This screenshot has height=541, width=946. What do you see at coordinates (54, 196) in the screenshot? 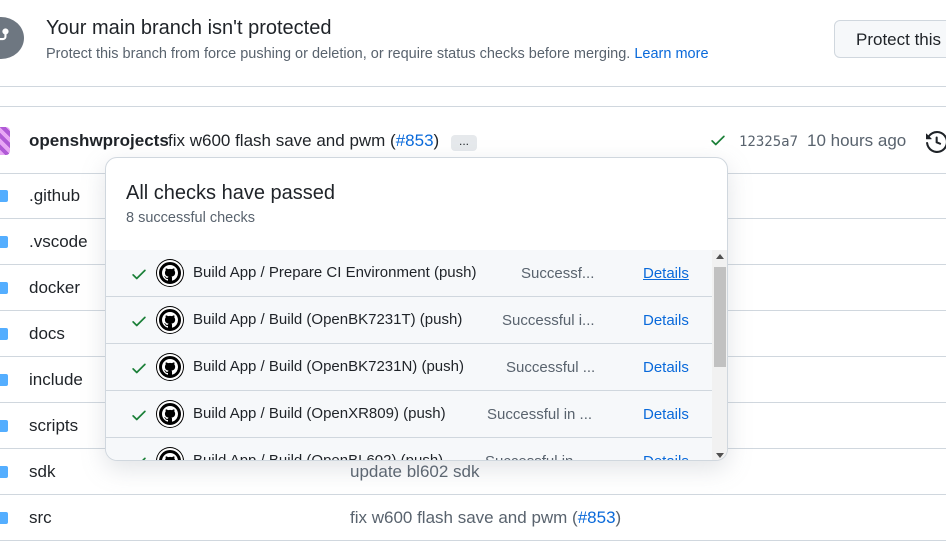
I see `file-name: .github` at bounding box center [54, 196].